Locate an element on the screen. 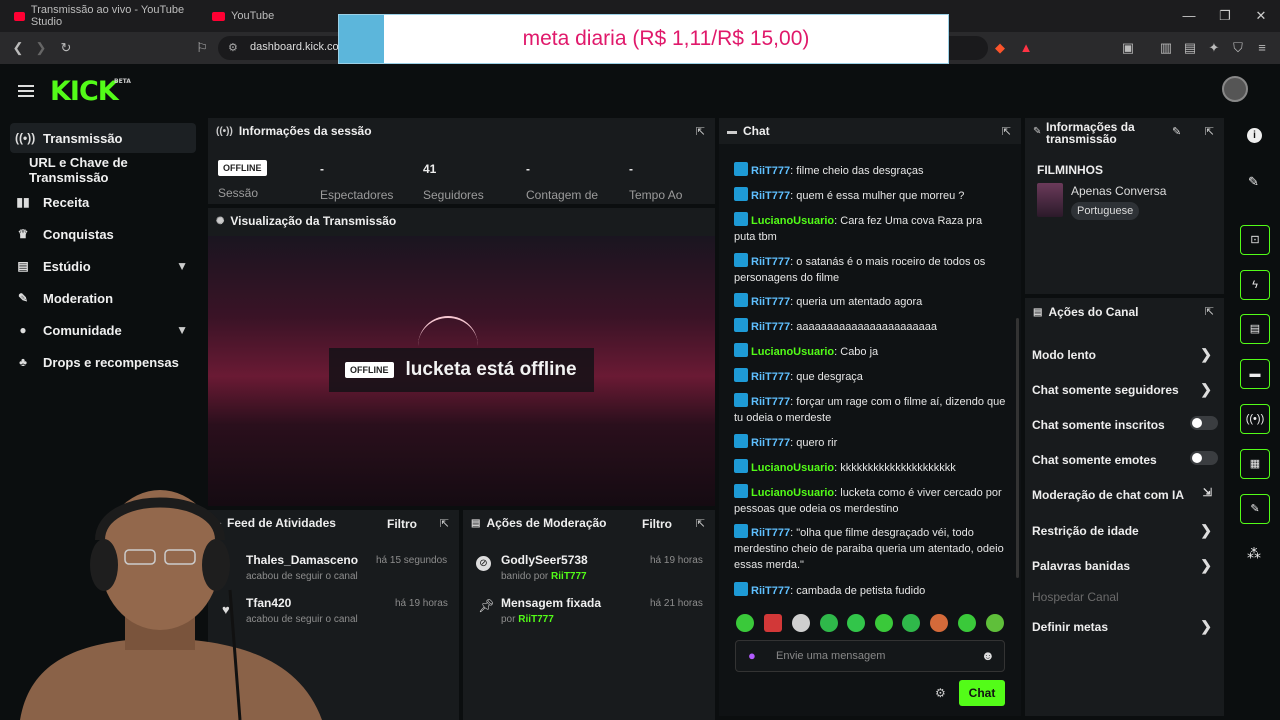  brave-shield-icon: ◆ is located at coordinates (1000, 48).